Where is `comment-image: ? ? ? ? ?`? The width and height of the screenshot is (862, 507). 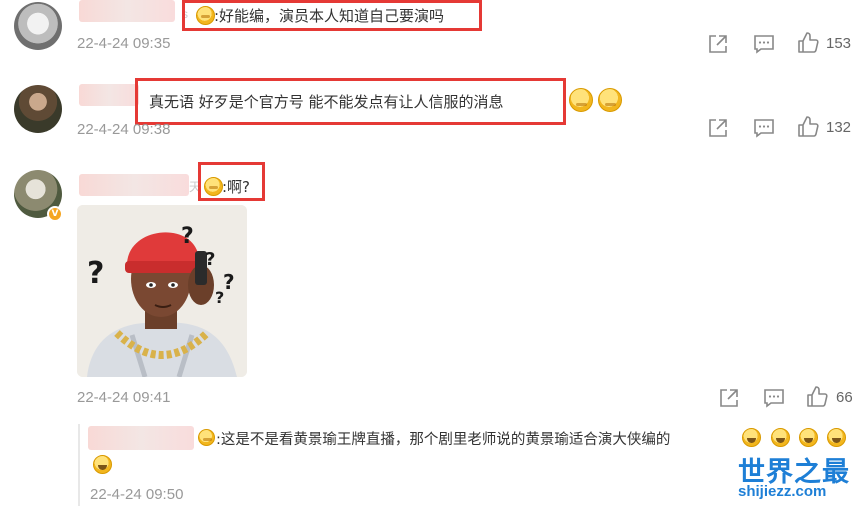
comment-image: ? ? ? ? ? is located at coordinates (162, 291).